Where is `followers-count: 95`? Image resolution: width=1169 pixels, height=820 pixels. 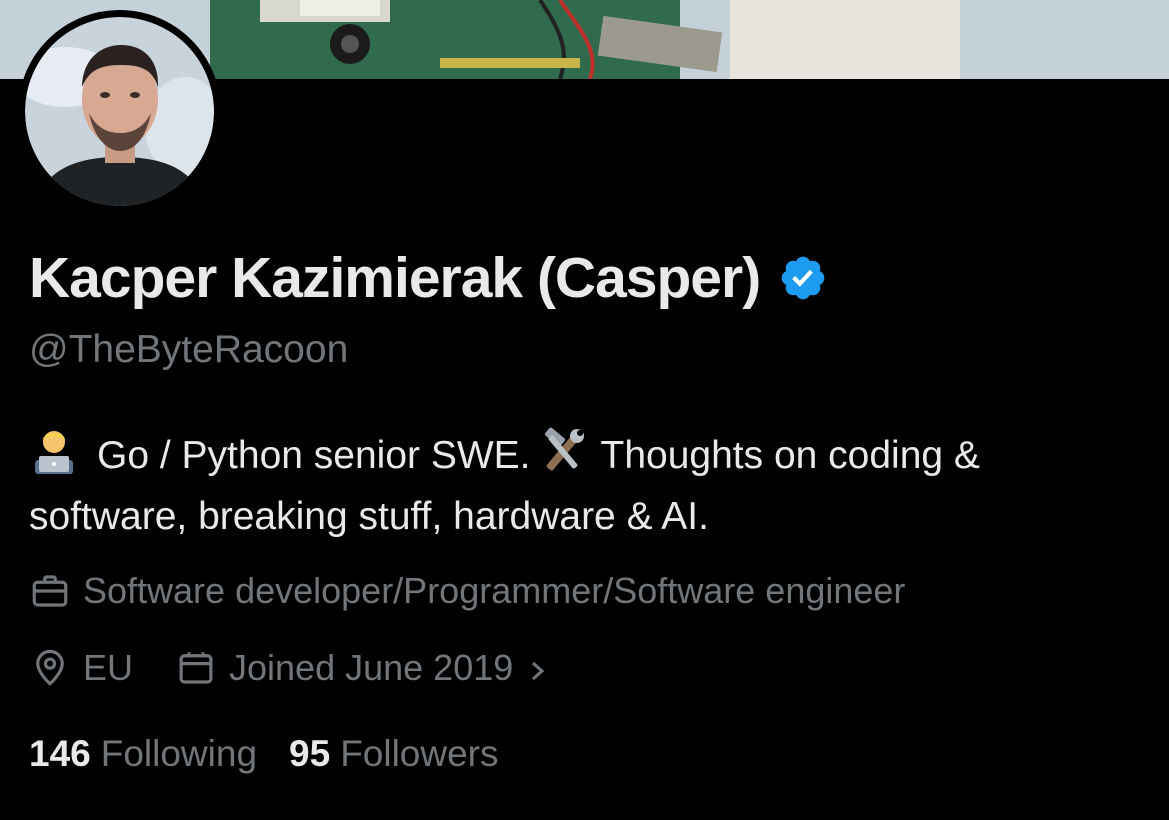
followers-count: 95 is located at coordinates (310, 753).